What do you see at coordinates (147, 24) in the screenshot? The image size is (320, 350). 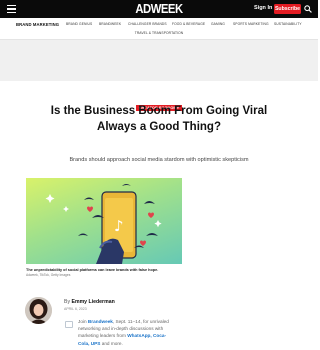 I see `nav-item-challenger-brands: Challenger Brands` at bounding box center [147, 24].